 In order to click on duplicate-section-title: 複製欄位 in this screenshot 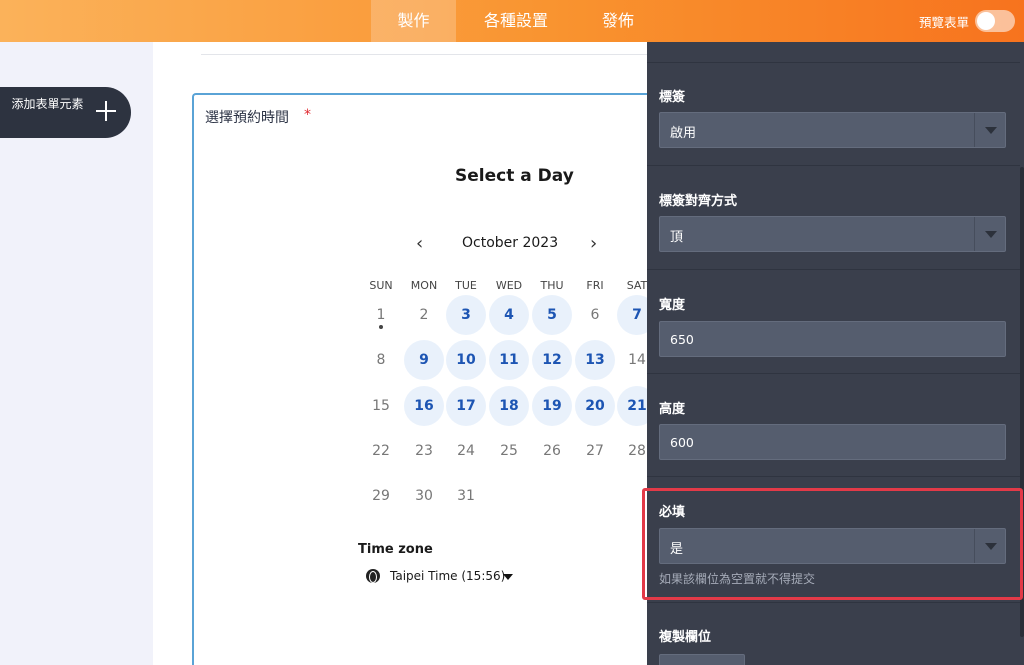, I will do `click(685, 637)`.